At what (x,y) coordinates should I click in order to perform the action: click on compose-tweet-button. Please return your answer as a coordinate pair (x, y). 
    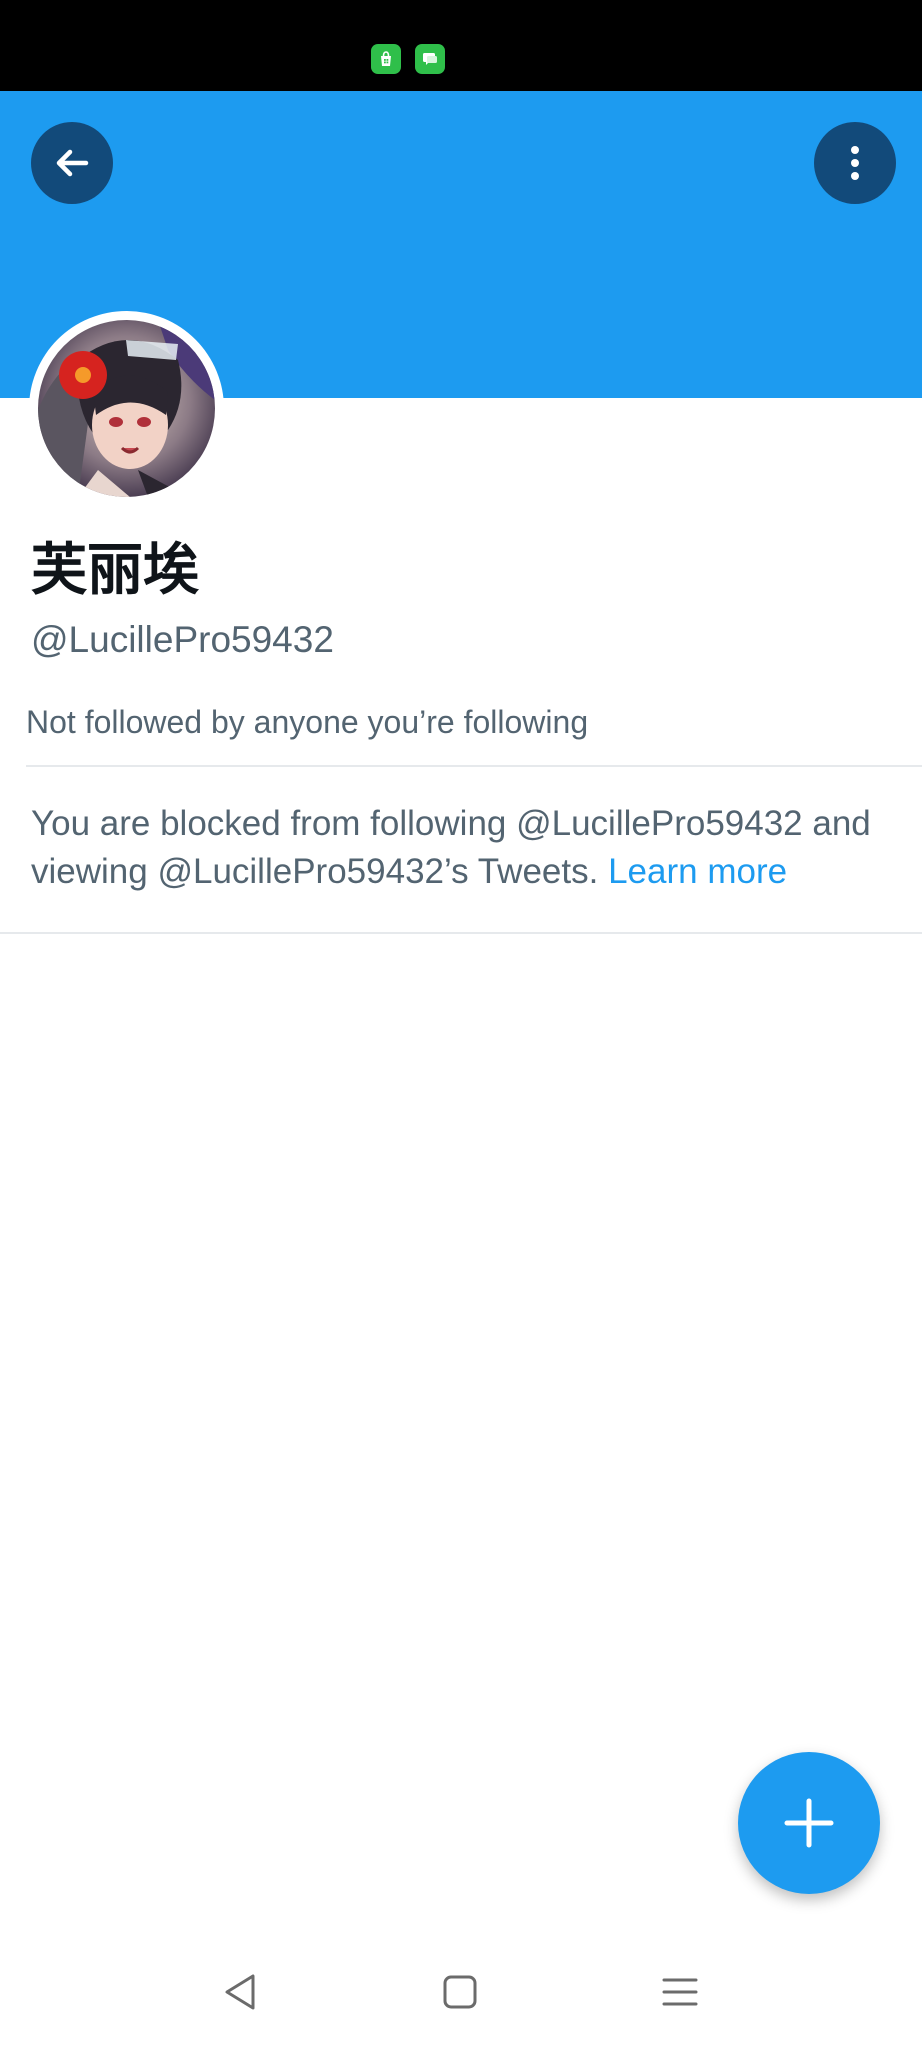
    Looking at the image, I should click on (809, 1823).